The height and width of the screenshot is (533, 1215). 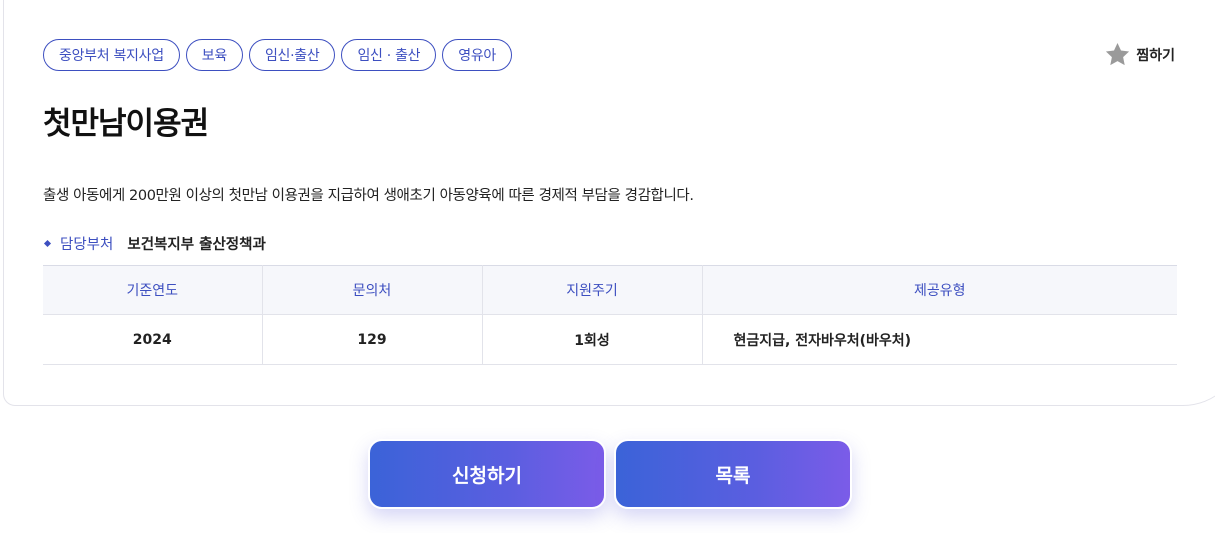 What do you see at coordinates (733, 474) in the screenshot?
I see `list-button: 목록` at bounding box center [733, 474].